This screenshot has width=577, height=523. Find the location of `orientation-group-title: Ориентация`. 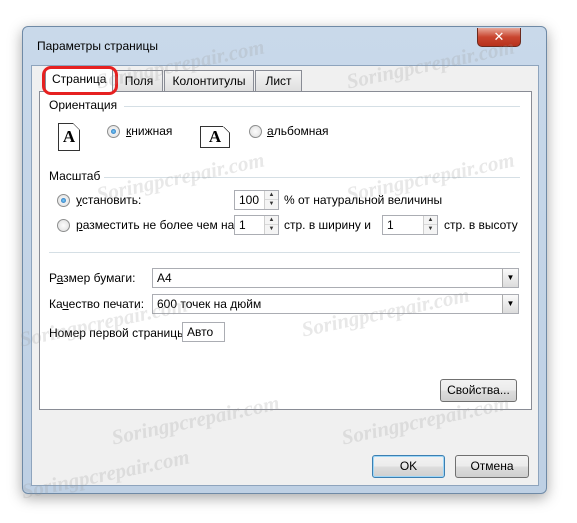

orientation-group-title: Ориентация is located at coordinates (83, 105).